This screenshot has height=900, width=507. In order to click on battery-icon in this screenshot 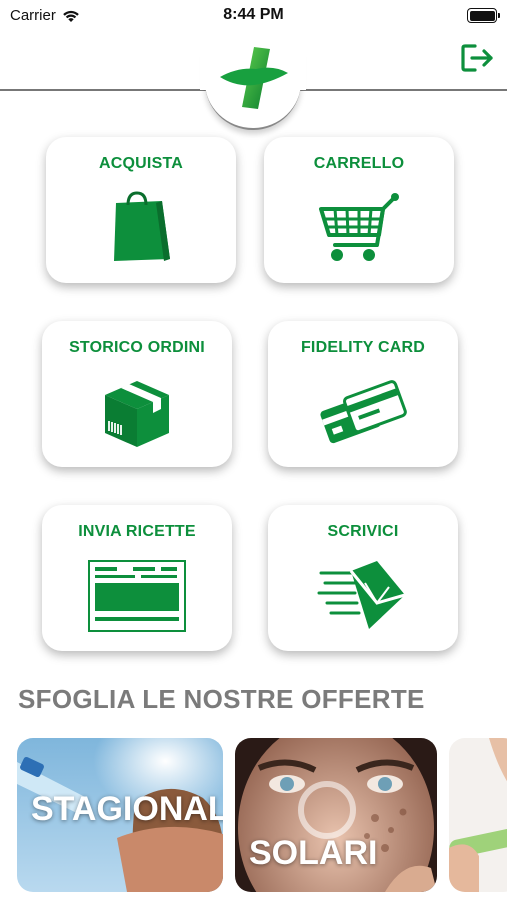, I will do `click(483, 15)`.